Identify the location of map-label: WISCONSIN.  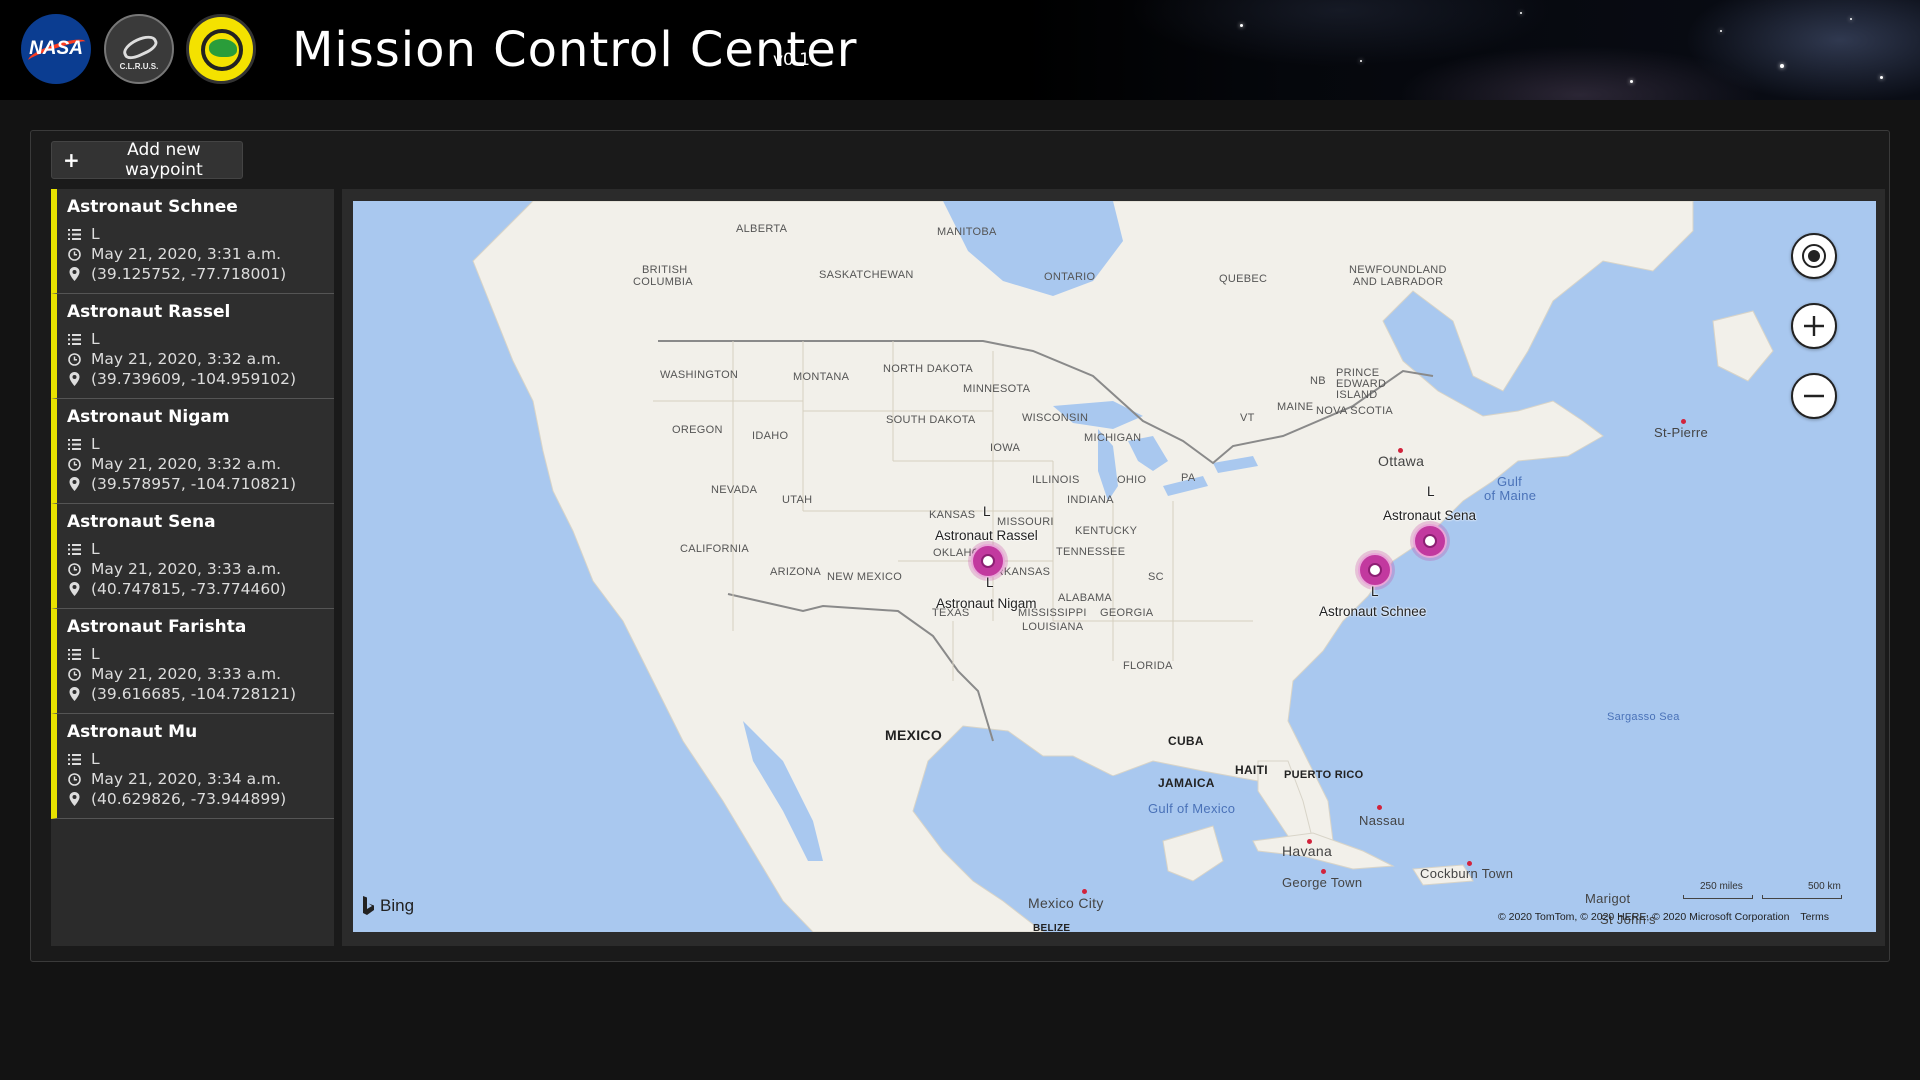
(1055, 418).